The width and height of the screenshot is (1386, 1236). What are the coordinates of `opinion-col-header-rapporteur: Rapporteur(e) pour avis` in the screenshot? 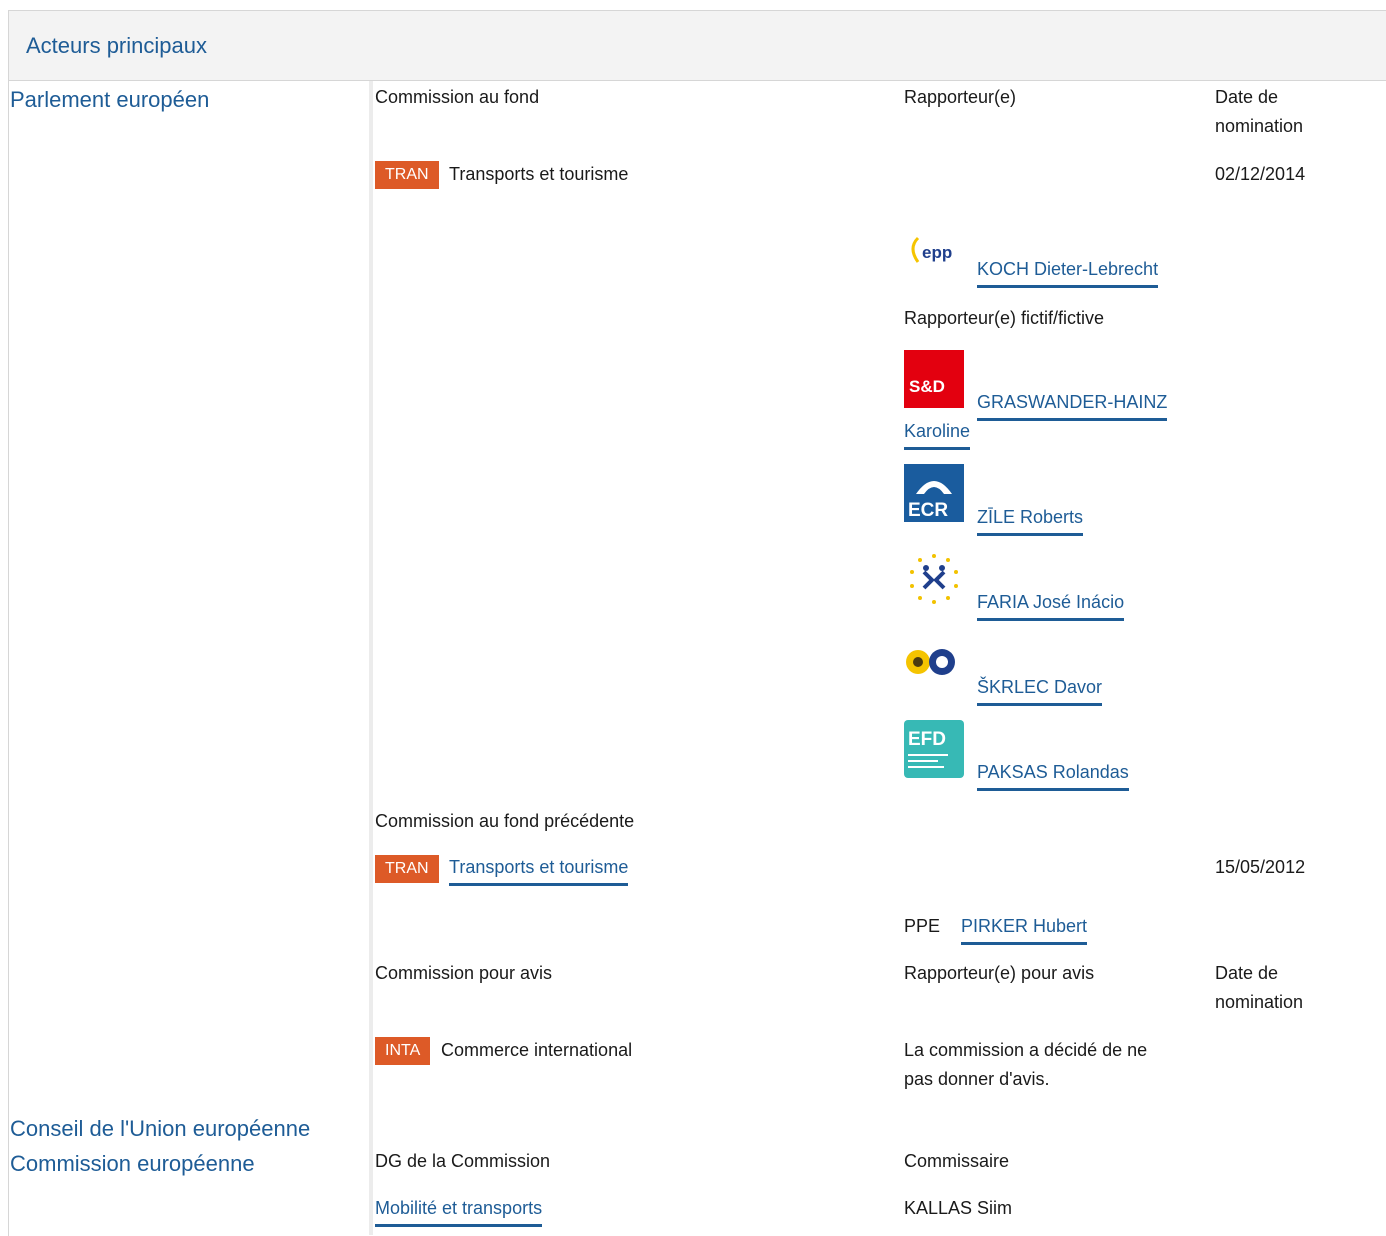 It's located at (999, 973).